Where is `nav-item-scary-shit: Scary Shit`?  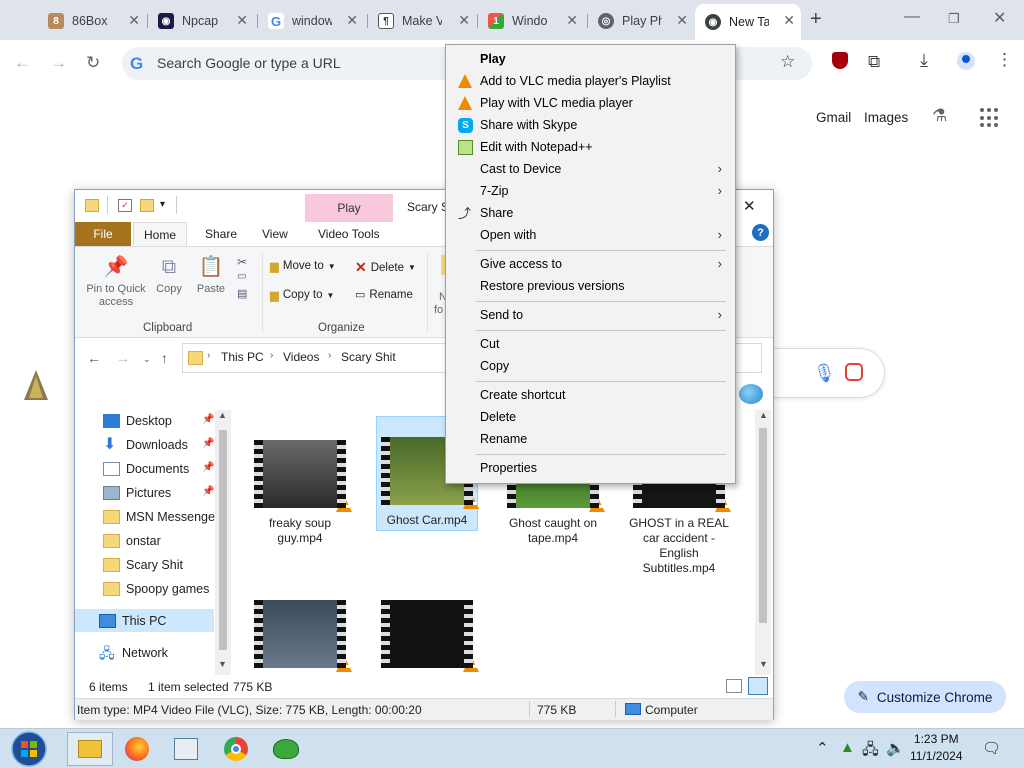
nav-item-scary-shit: Scary Shit is located at coordinates (143, 565).